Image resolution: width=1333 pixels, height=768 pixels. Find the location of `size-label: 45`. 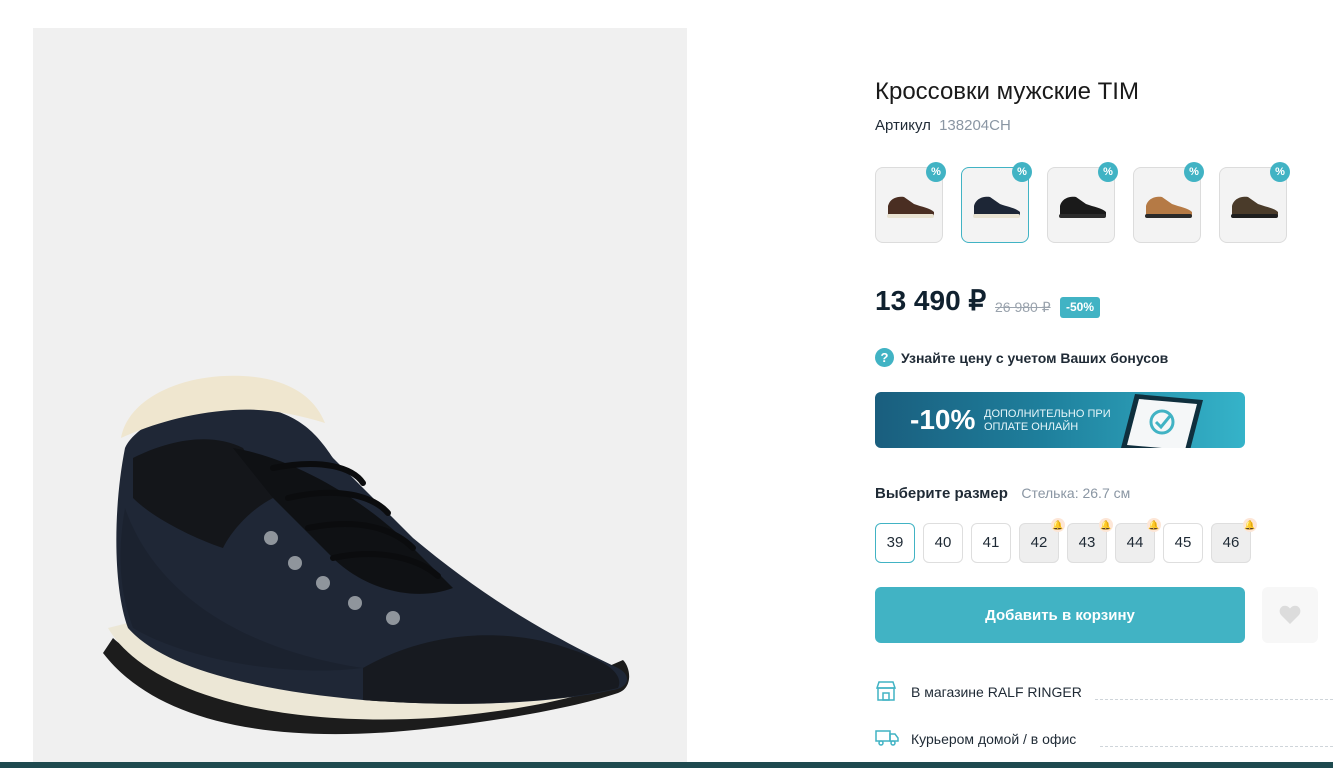

size-label: 45 is located at coordinates (1183, 542).